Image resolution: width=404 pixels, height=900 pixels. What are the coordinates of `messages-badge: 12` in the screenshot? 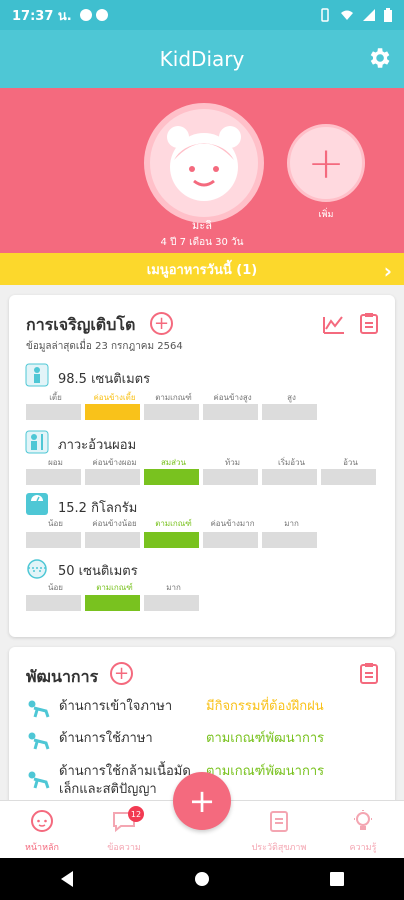 It's located at (136, 814).